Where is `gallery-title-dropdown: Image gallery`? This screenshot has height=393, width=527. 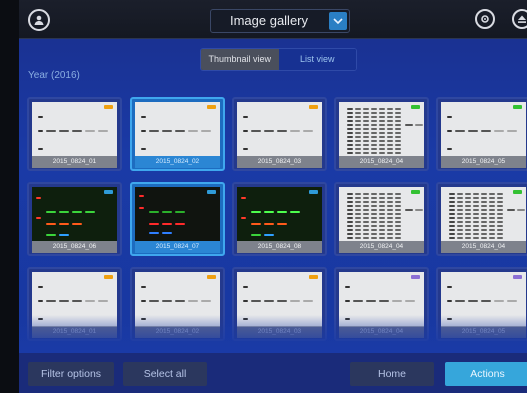 gallery-title-dropdown: Image gallery is located at coordinates (280, 21).